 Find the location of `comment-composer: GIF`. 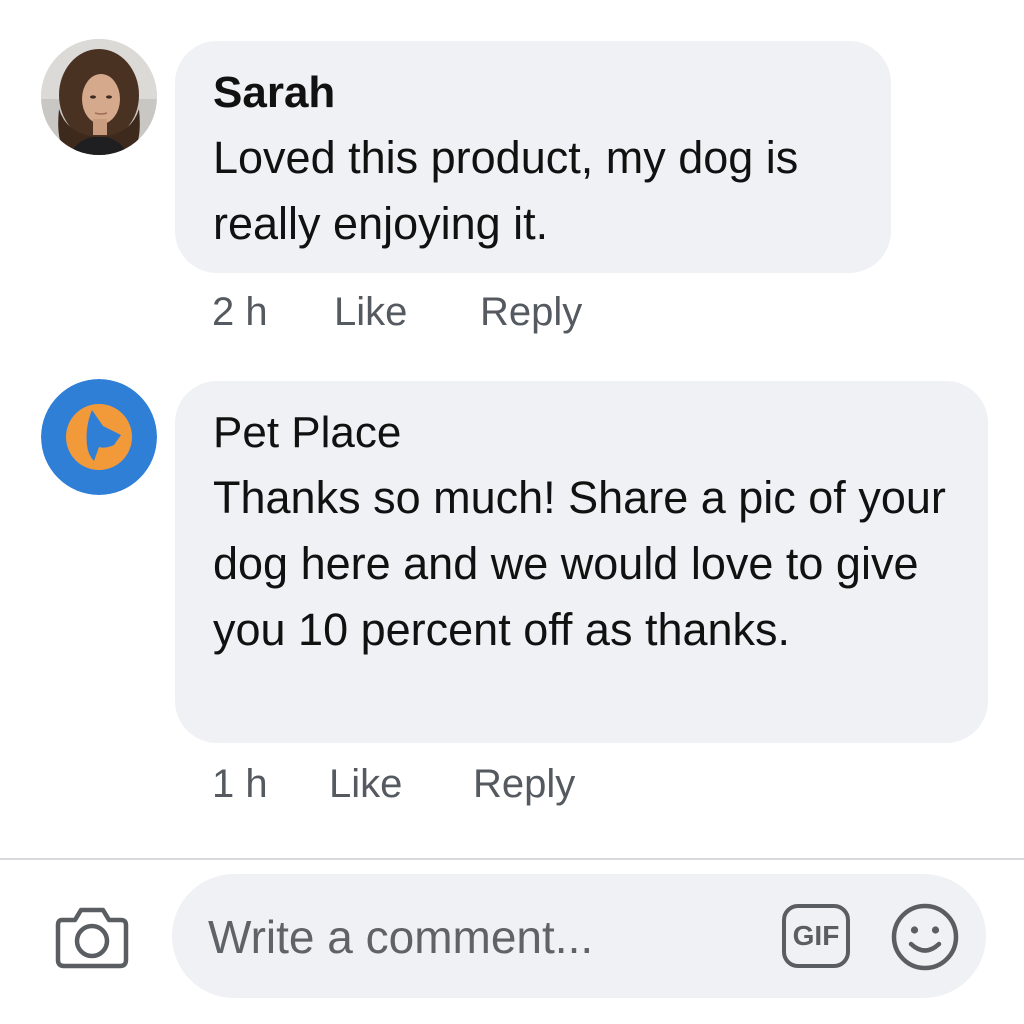

comment-composer: GIF is located at coordinates (579, 936).